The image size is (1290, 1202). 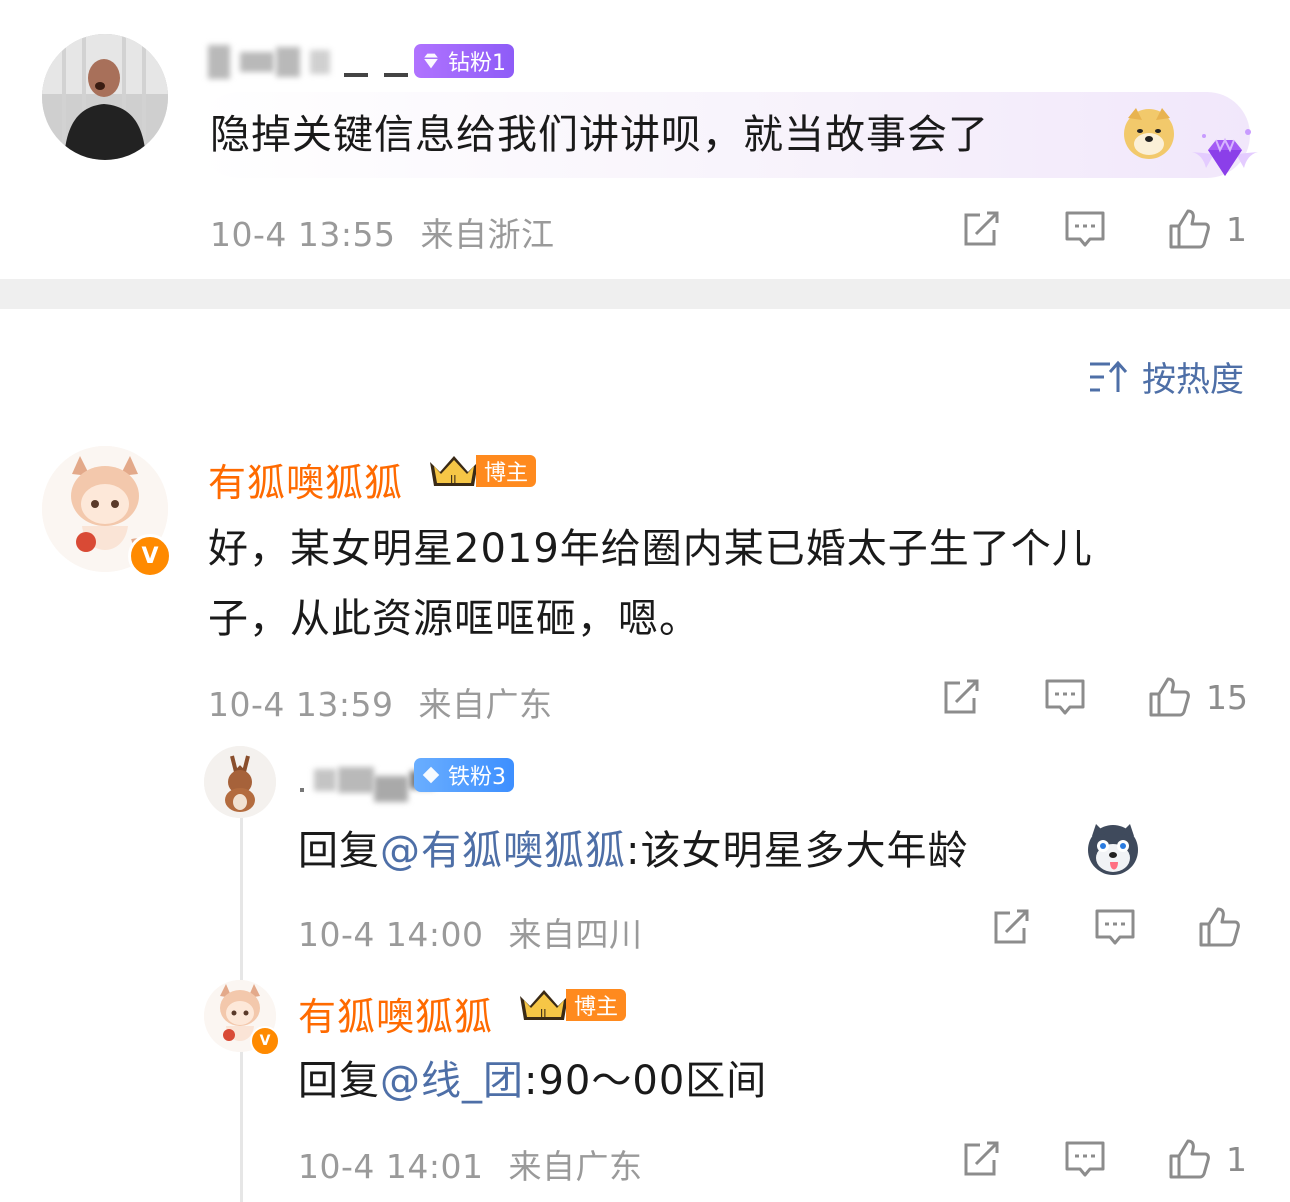 I want to click on mention-link: @线_团, so click(x=452, y=1081).